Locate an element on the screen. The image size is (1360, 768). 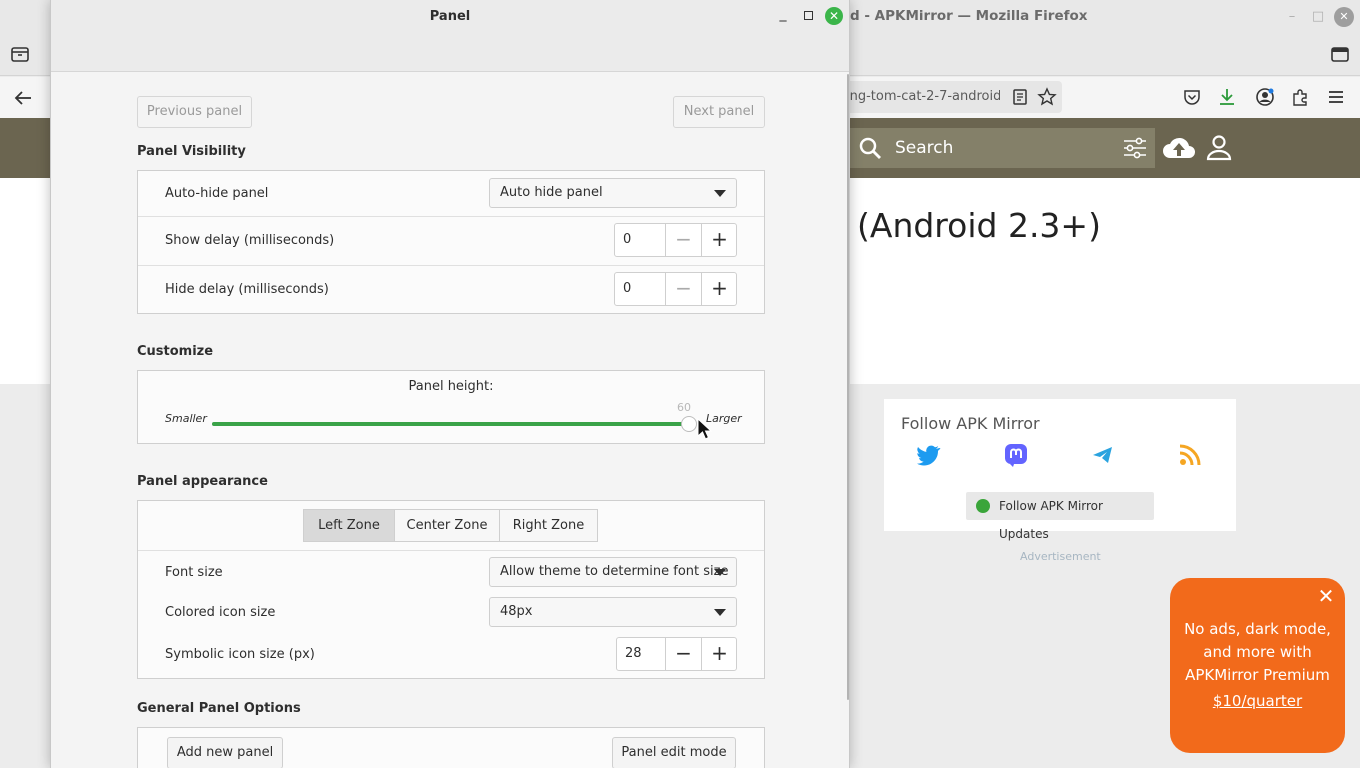
article-headline: (Android 2.3+) is located at coordinates (979, 225).